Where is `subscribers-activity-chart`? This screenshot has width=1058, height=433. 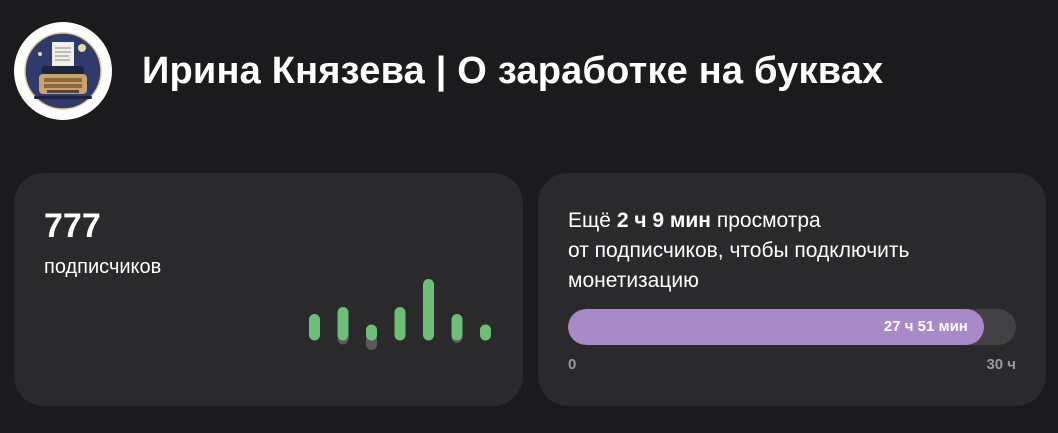
subscribers-activity-chart is located at coordinates (400, 314).